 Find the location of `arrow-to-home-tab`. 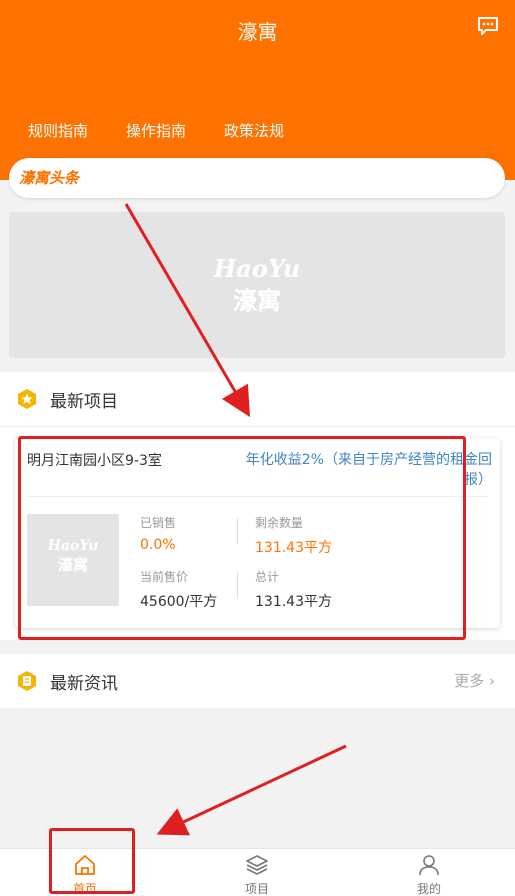

arrow-to-home-tab is located at coordinates (251, 790).